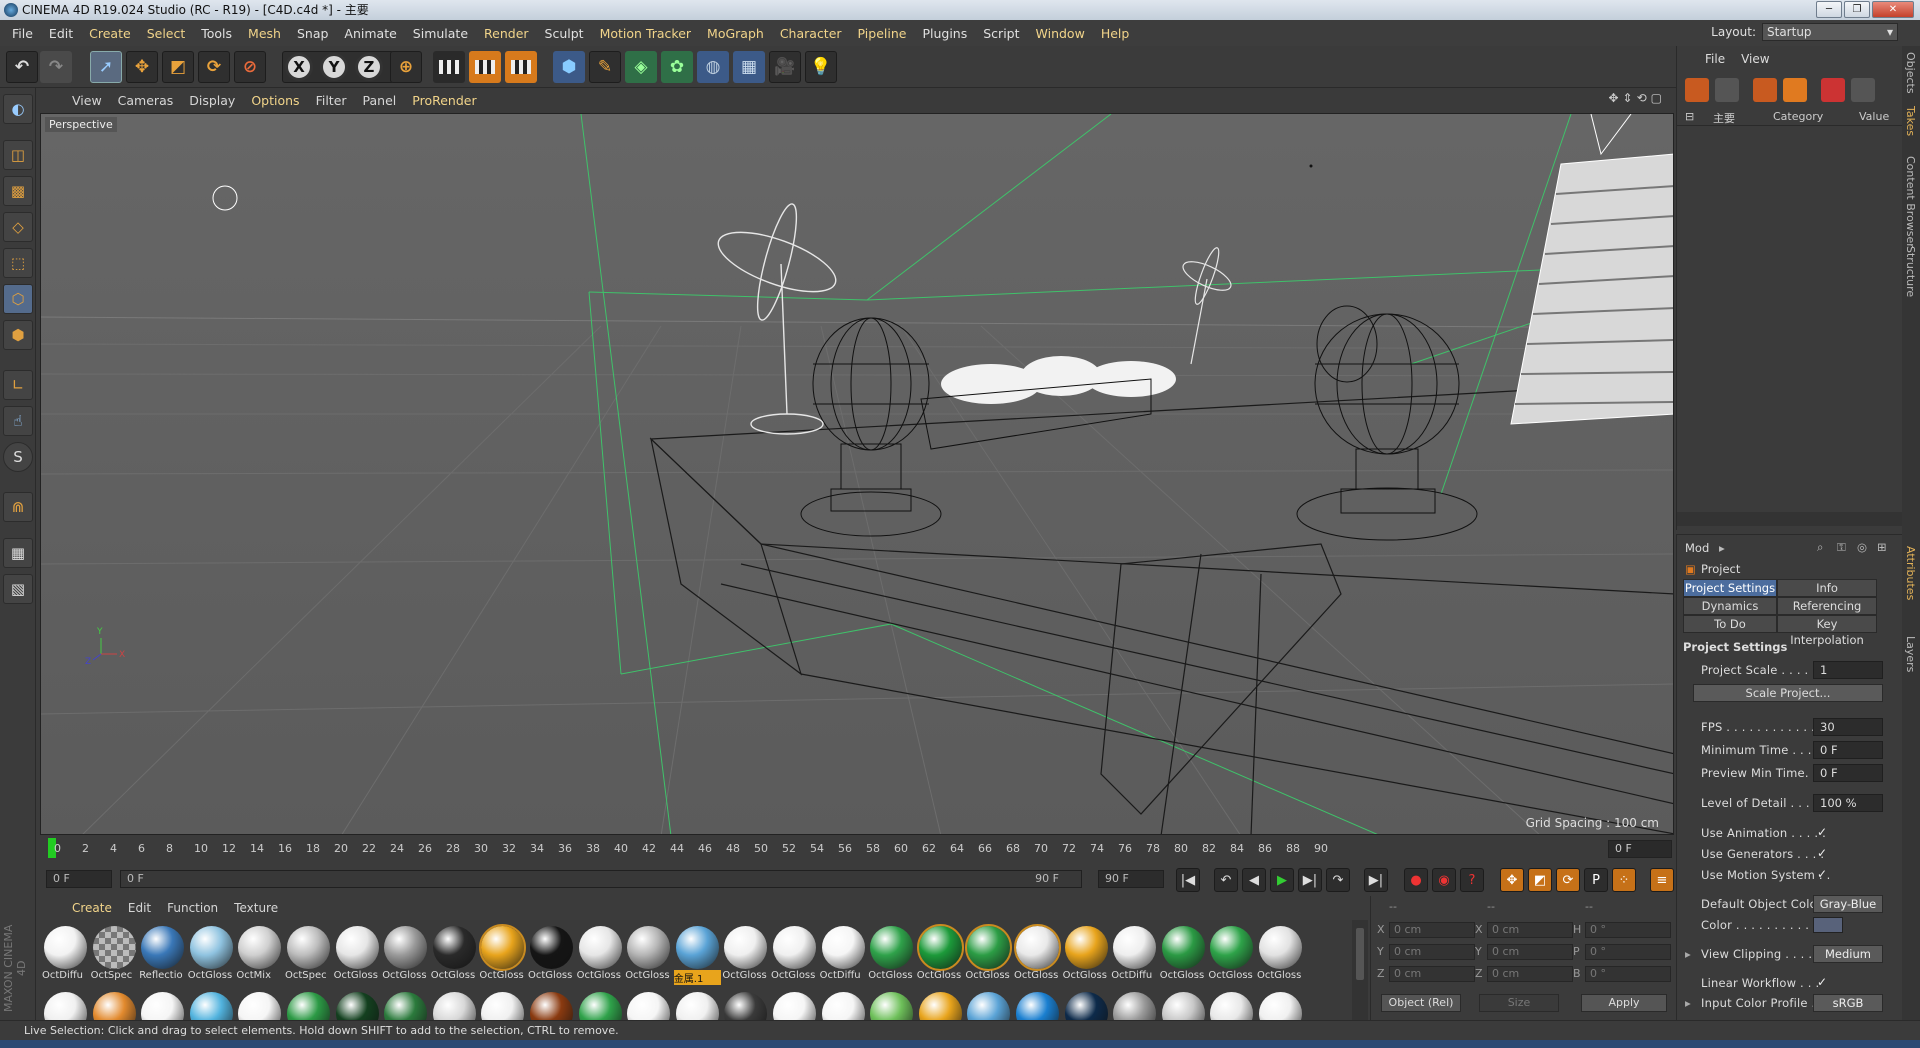  Describe the element at coordinates (1910, 73) in the screenshot. I see `side-tab-objects: Objects` at that location.